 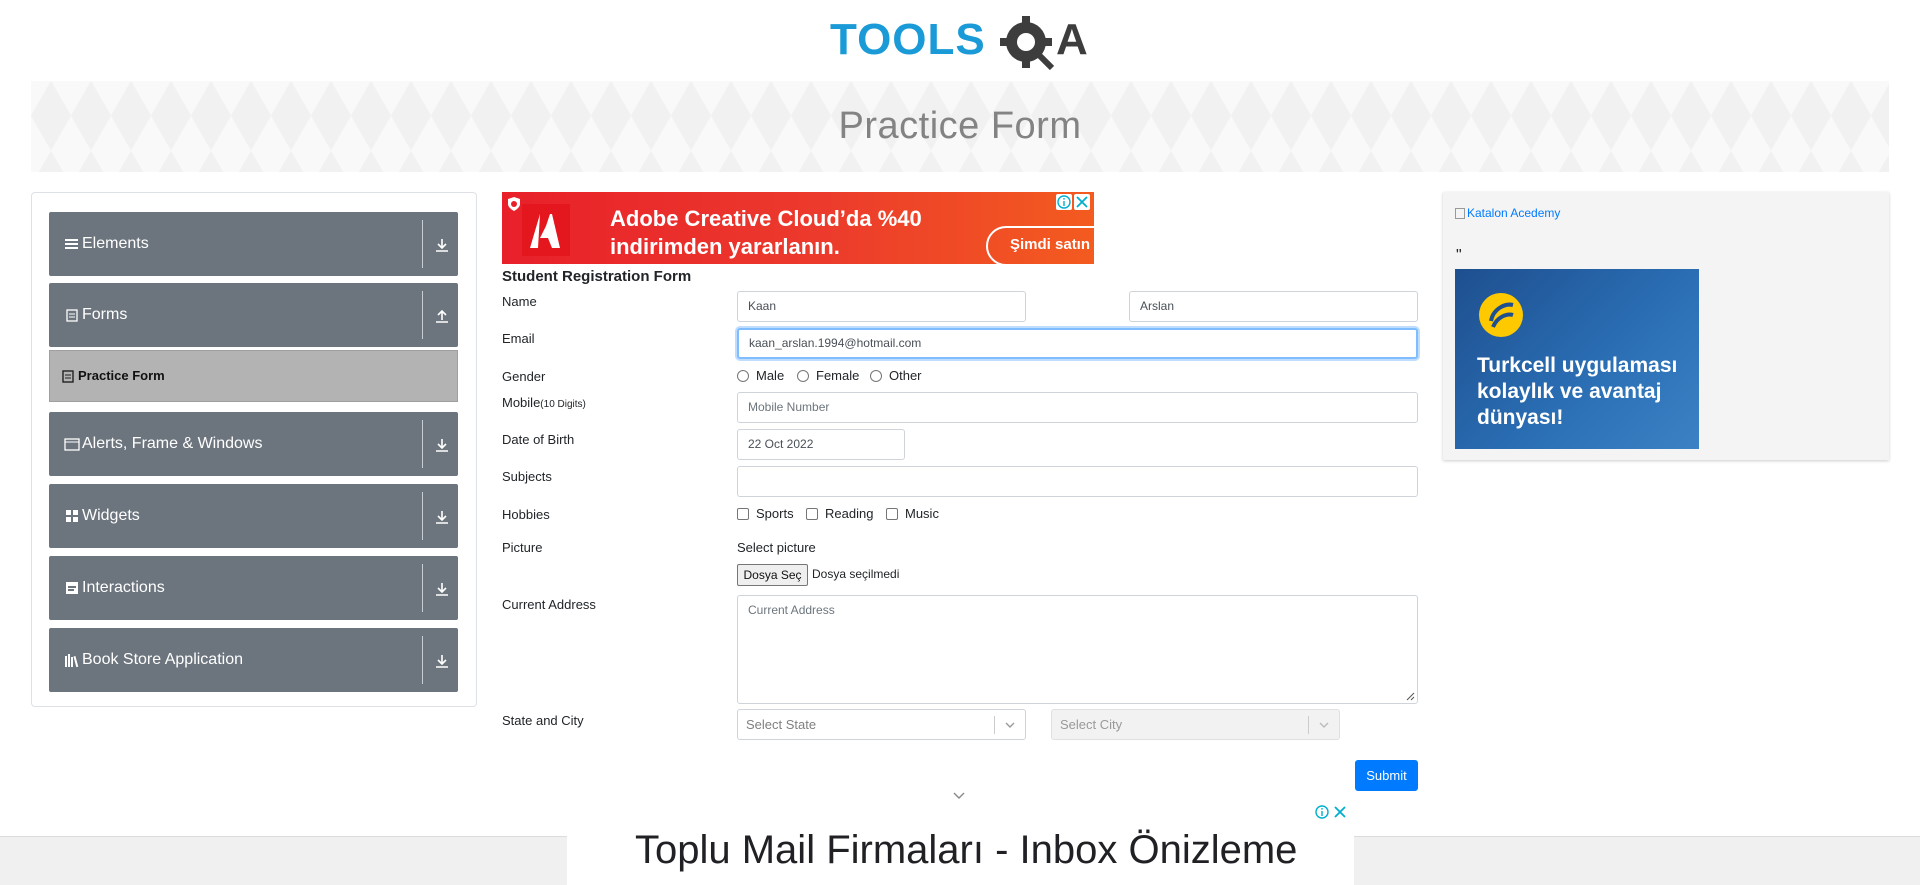 I want to click on quote-mark: ", so click(x=1459, y=255).